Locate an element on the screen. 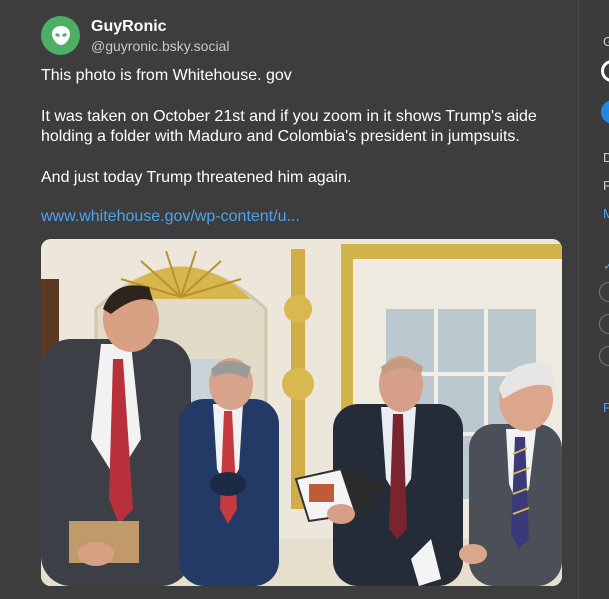 This screenshot has width=609, height=599. circle-icon is located at coordinates (605, 71).